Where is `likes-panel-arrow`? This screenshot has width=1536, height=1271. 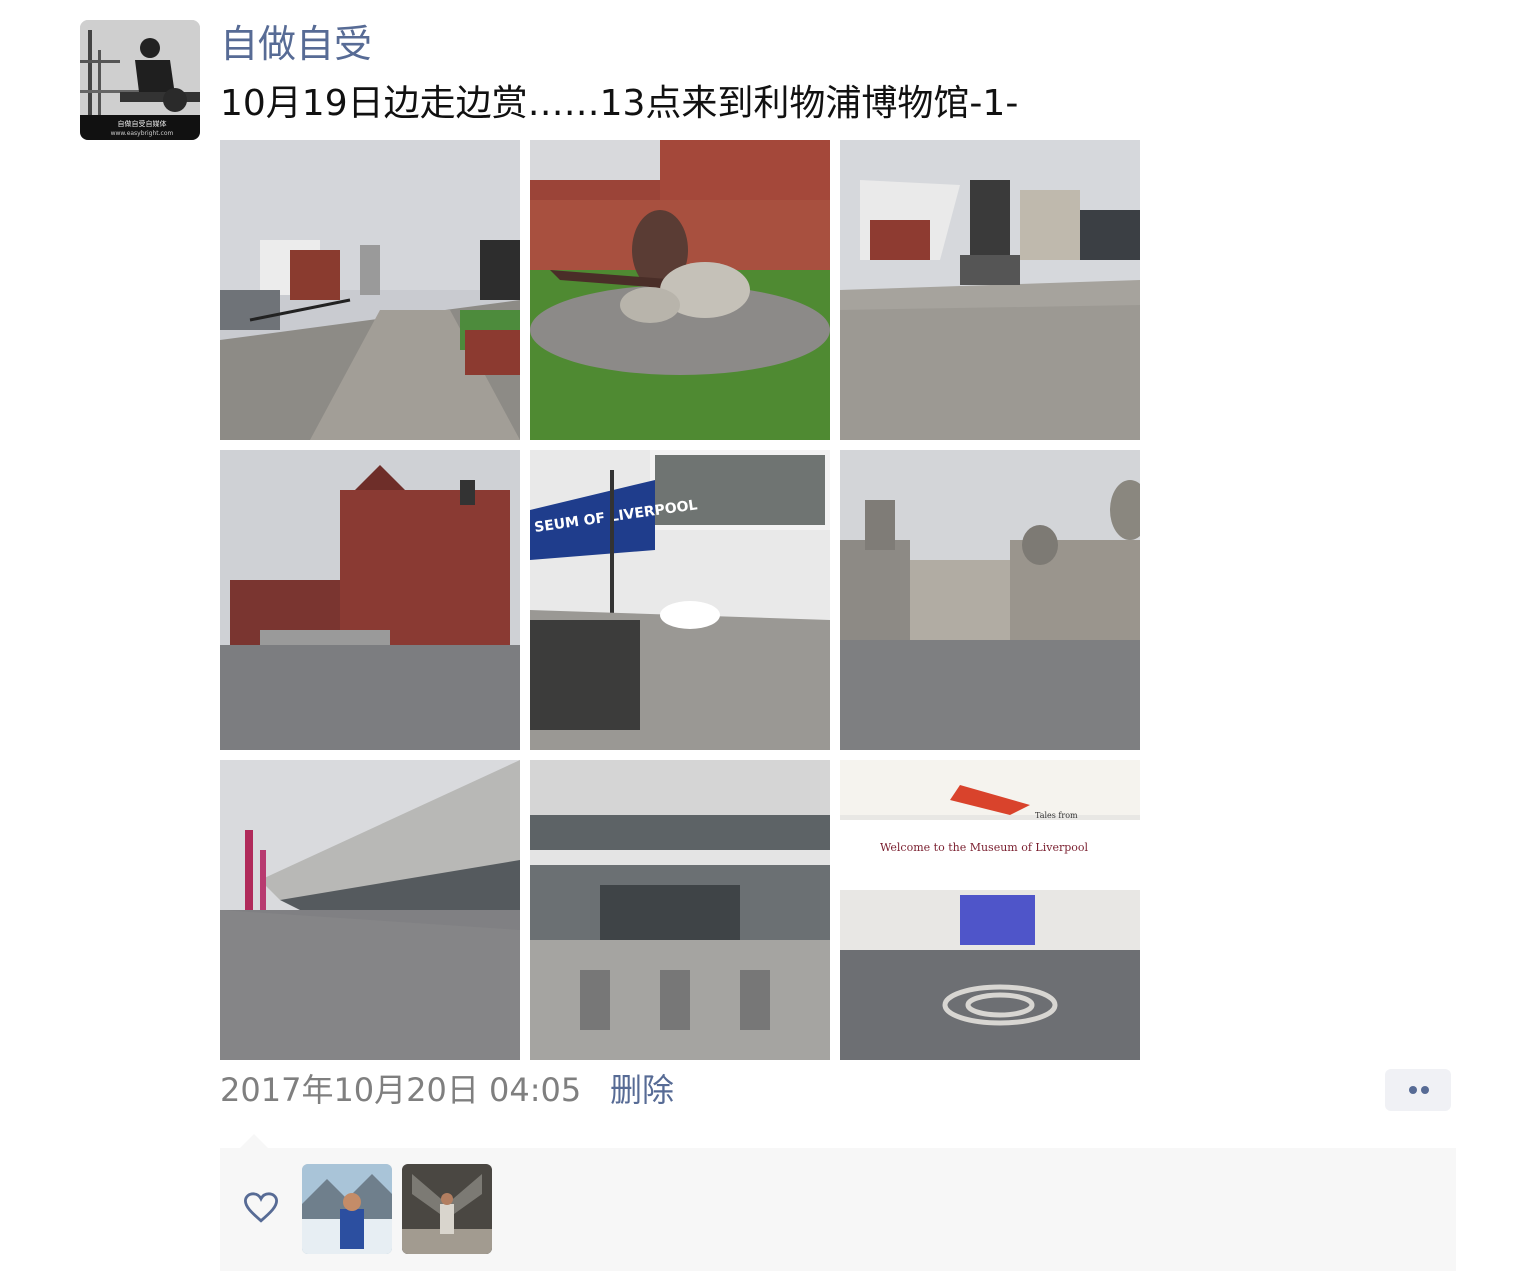
likes-panel-arrow is located at coordinates (254, 1141).